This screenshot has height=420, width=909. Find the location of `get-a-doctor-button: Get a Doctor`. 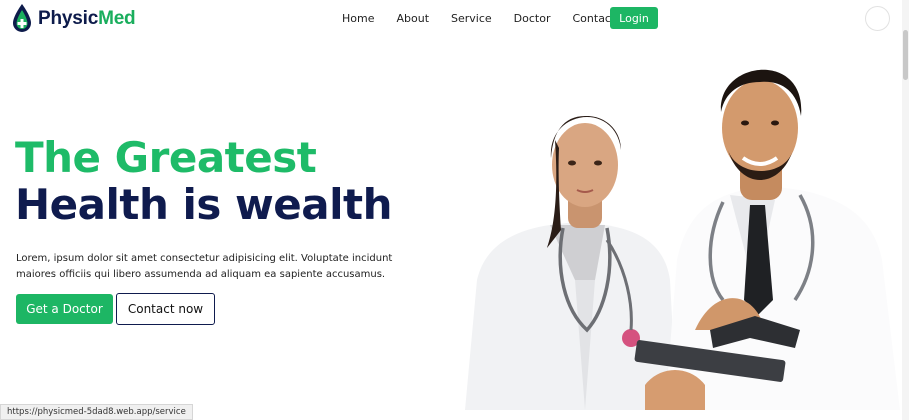

get-a-doctor-button: Get a Doctor is located at coordinates (64, 309).